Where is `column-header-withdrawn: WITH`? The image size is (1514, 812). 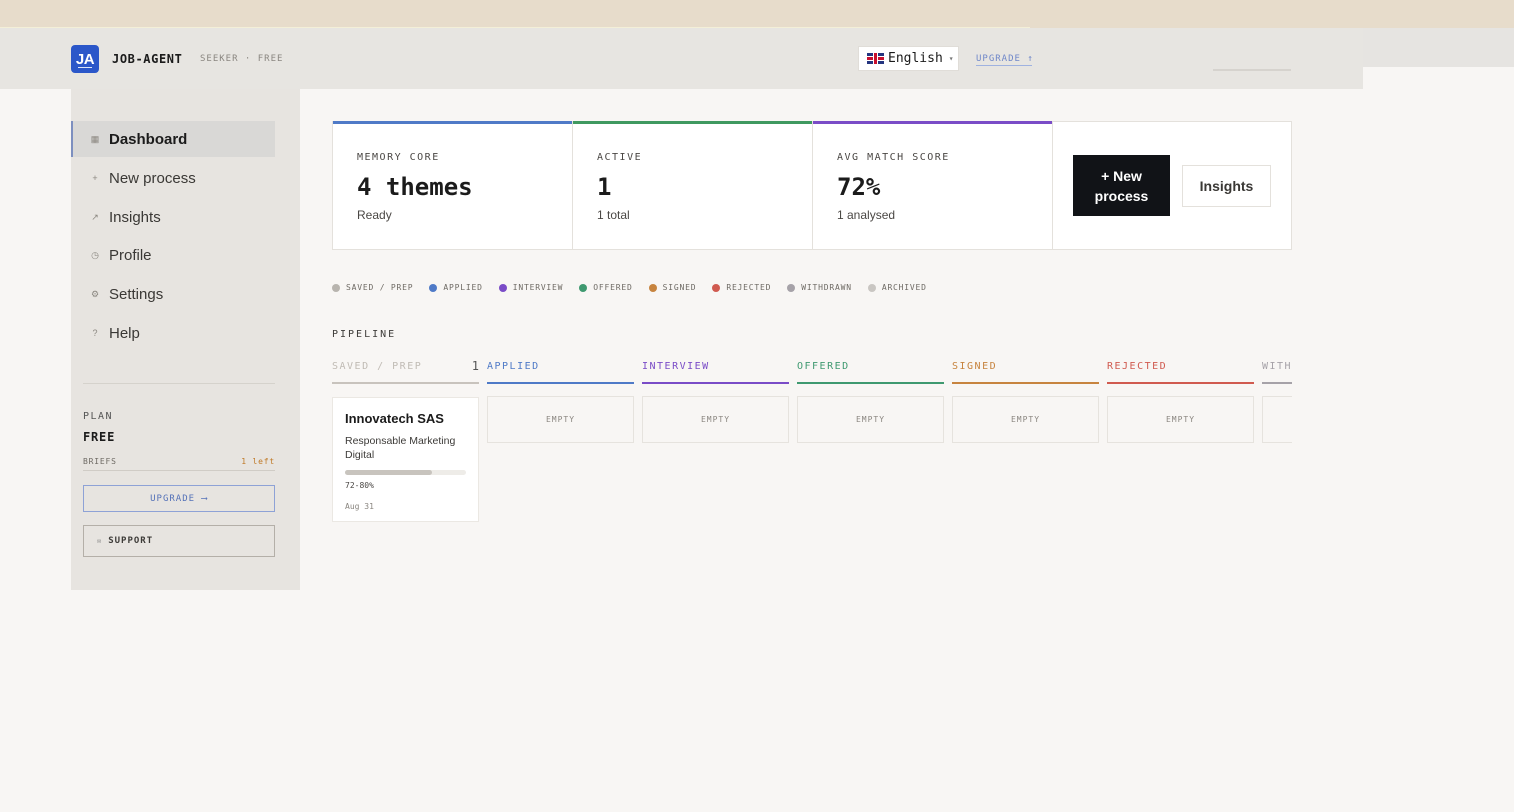 column-header-withdrawn: WITH is located at coordinates (1277, 371).